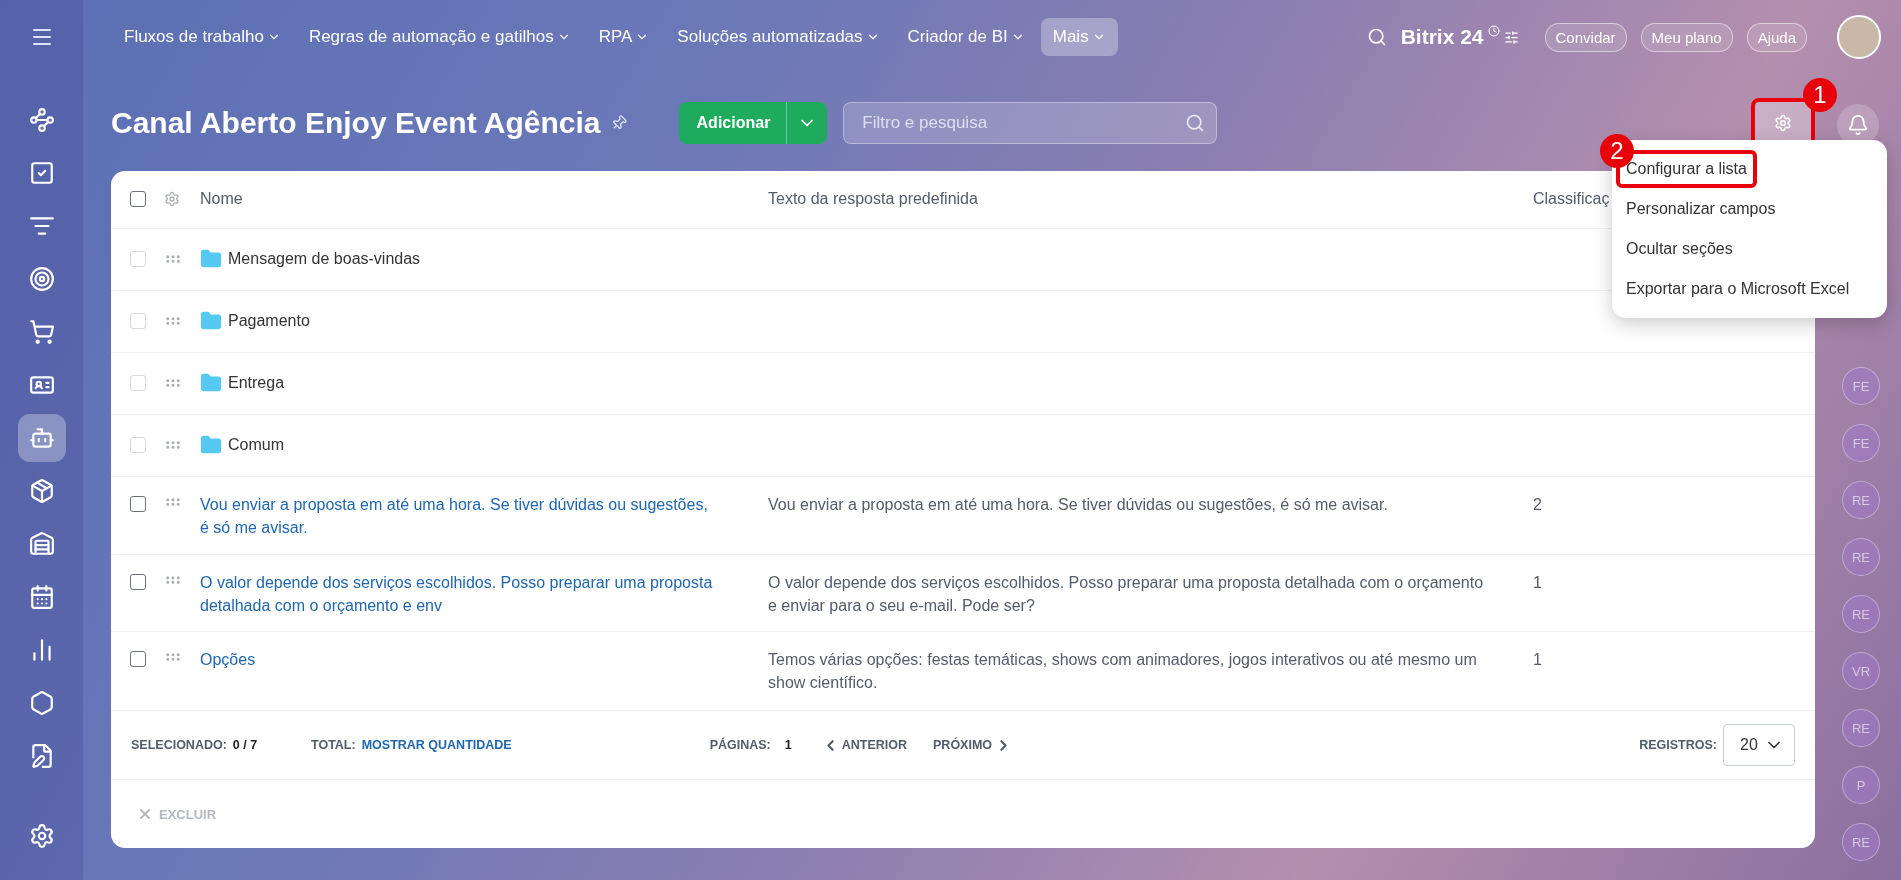 The width and height of the screenshot is (1901, 880). What do you see at coordinates (1861, 671) in the screenshot?
I see `user-initials-avatar: VR` at bounding box center [1861, 671].